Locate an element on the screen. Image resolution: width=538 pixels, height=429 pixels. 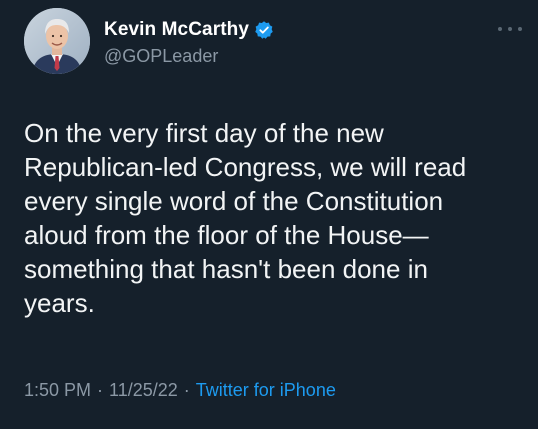
name-row: Kevin McCarthy is located at coordinates (189, 30).